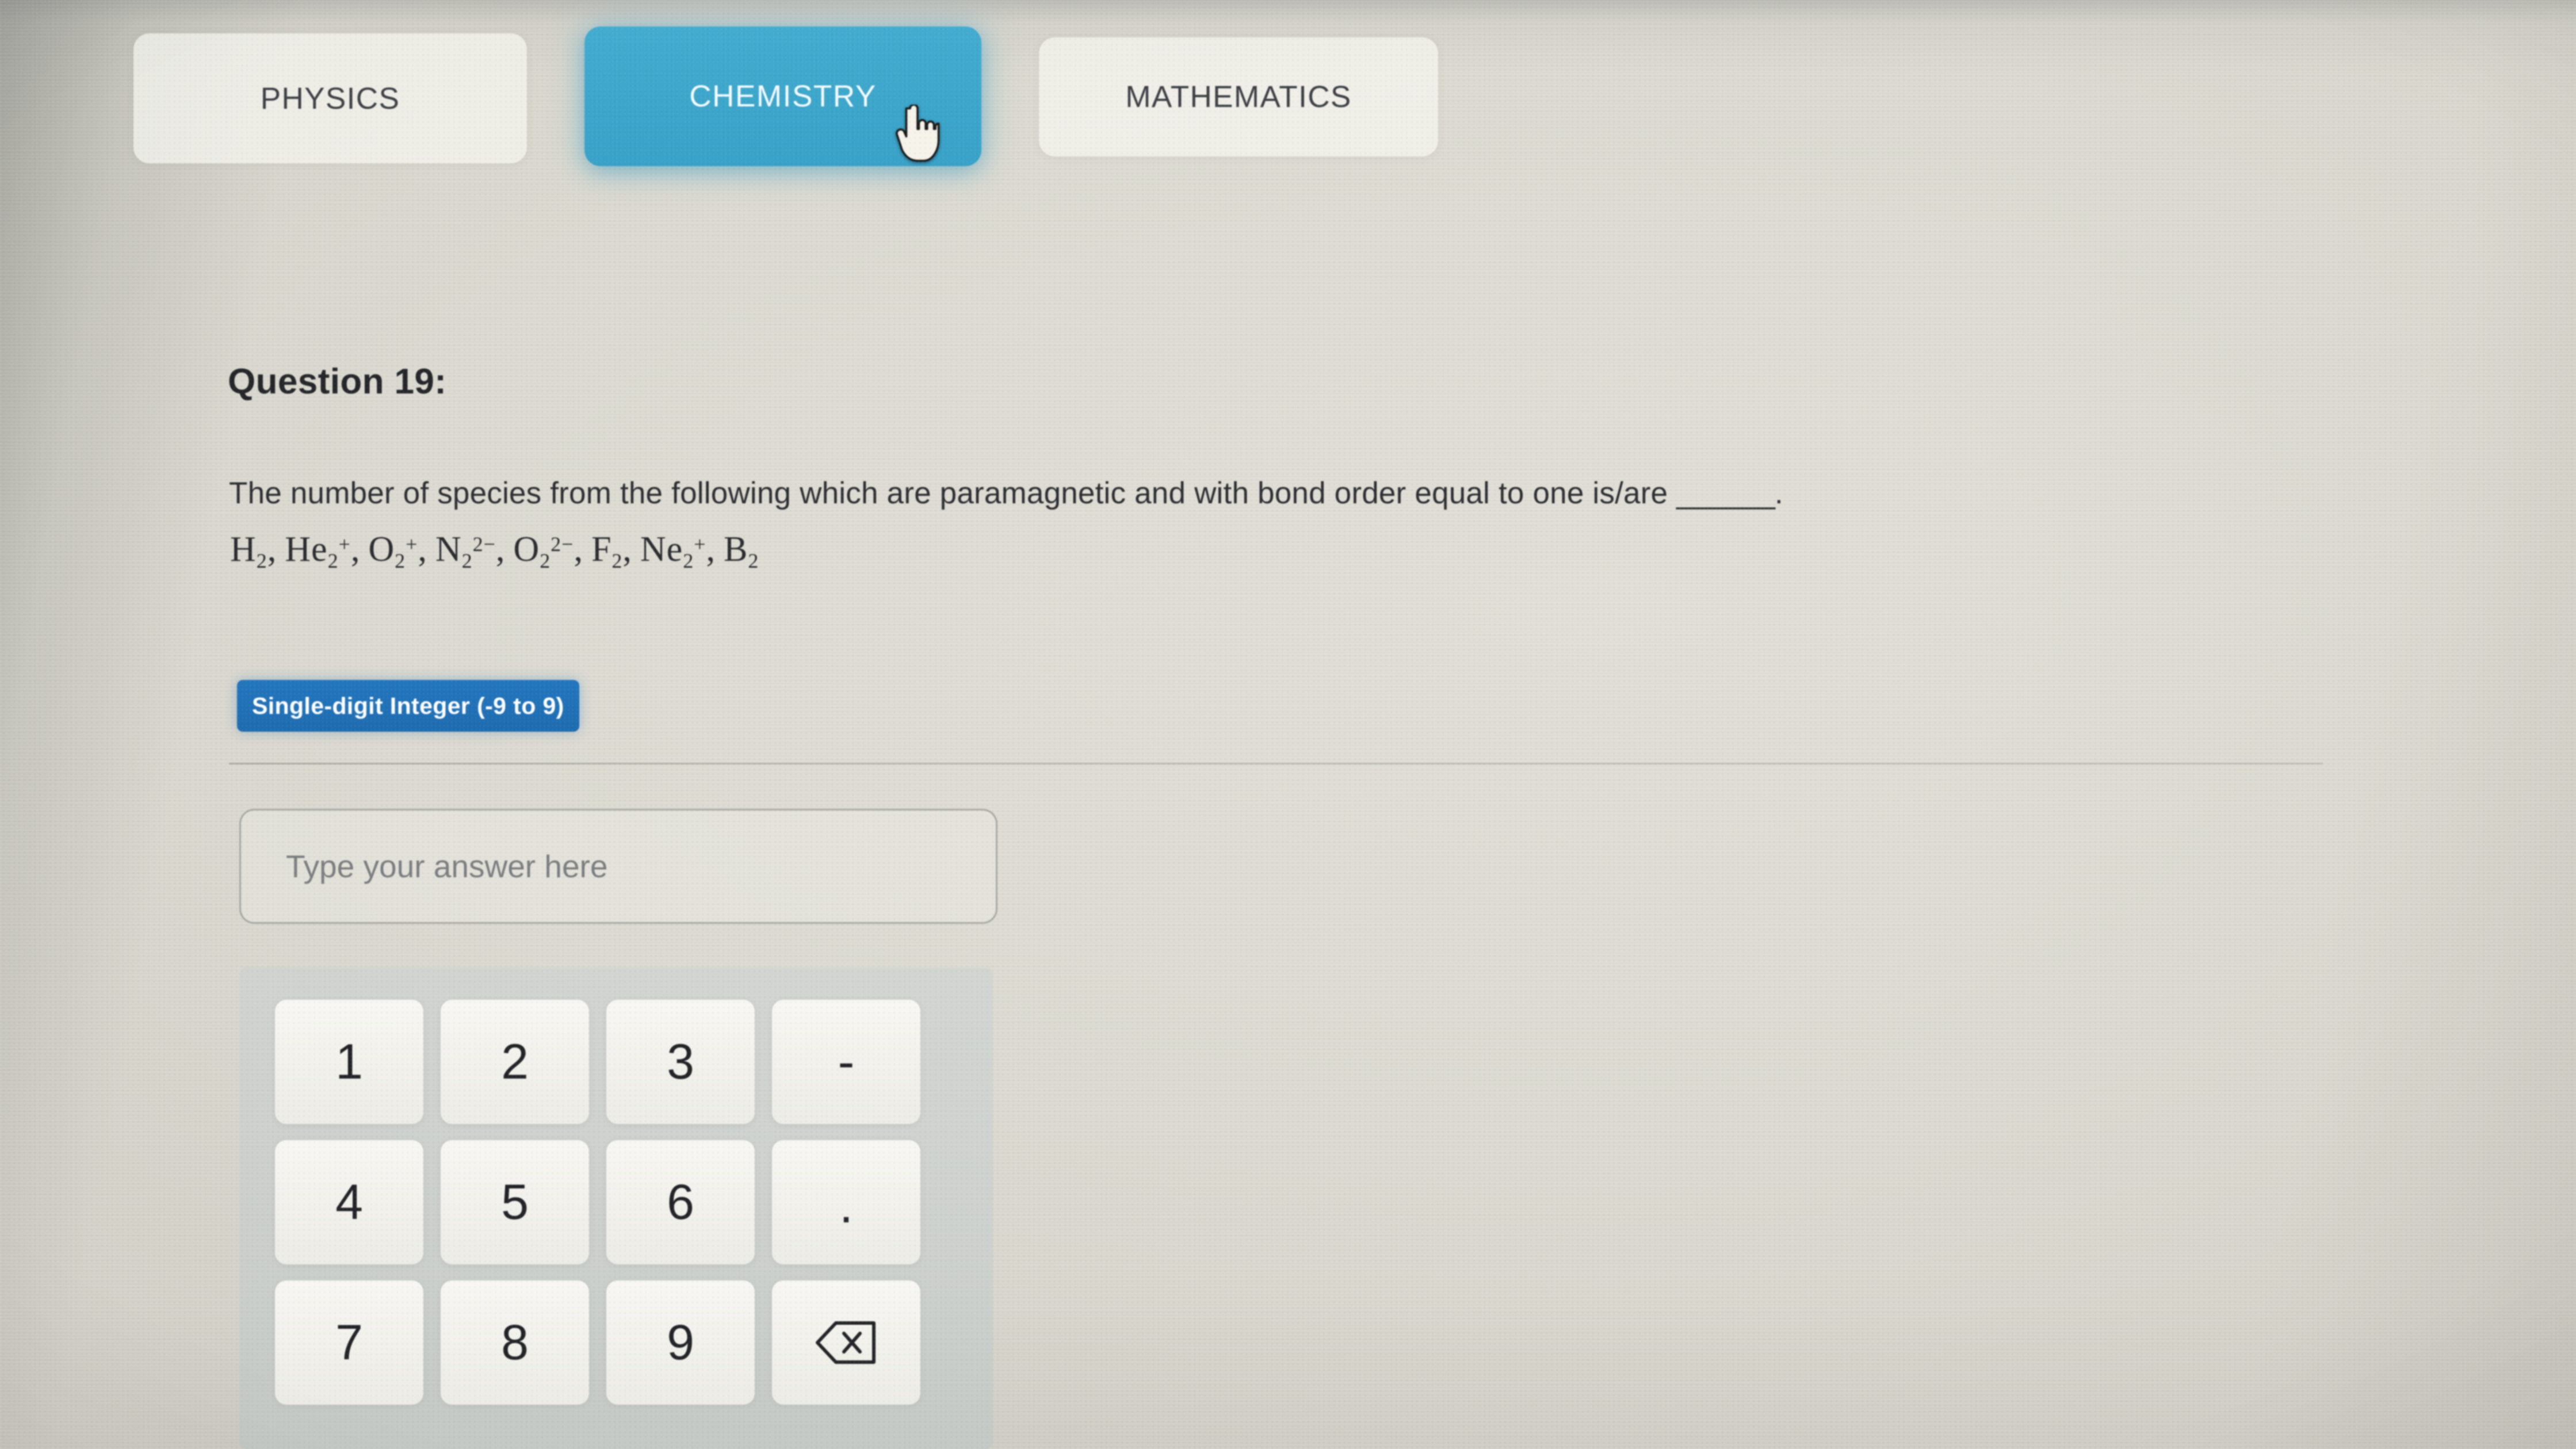 The height and width of the screenshot is (1449, 2576). I want to click on key-9: 9, so click(680, 1342).